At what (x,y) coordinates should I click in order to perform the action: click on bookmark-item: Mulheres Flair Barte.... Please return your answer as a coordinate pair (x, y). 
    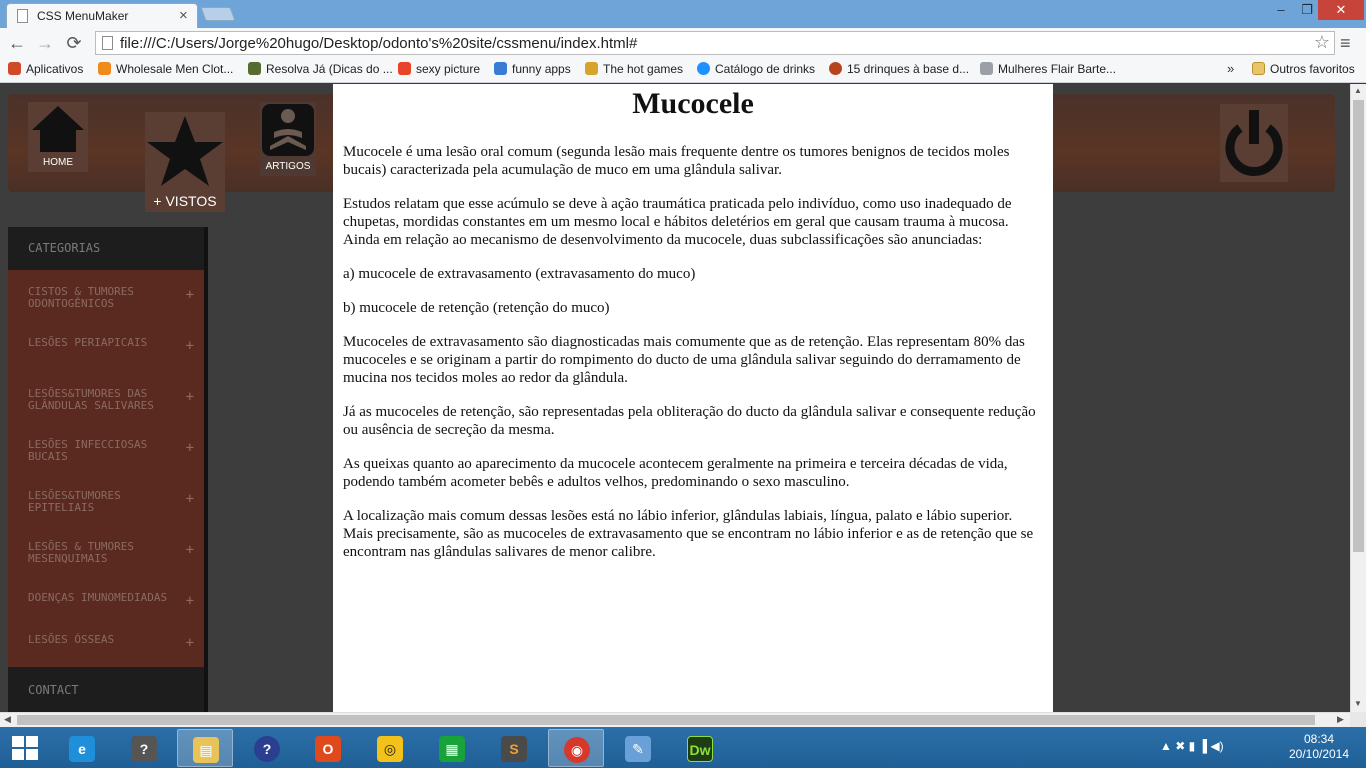
    Looking at the image, I should click on (1048, 69).